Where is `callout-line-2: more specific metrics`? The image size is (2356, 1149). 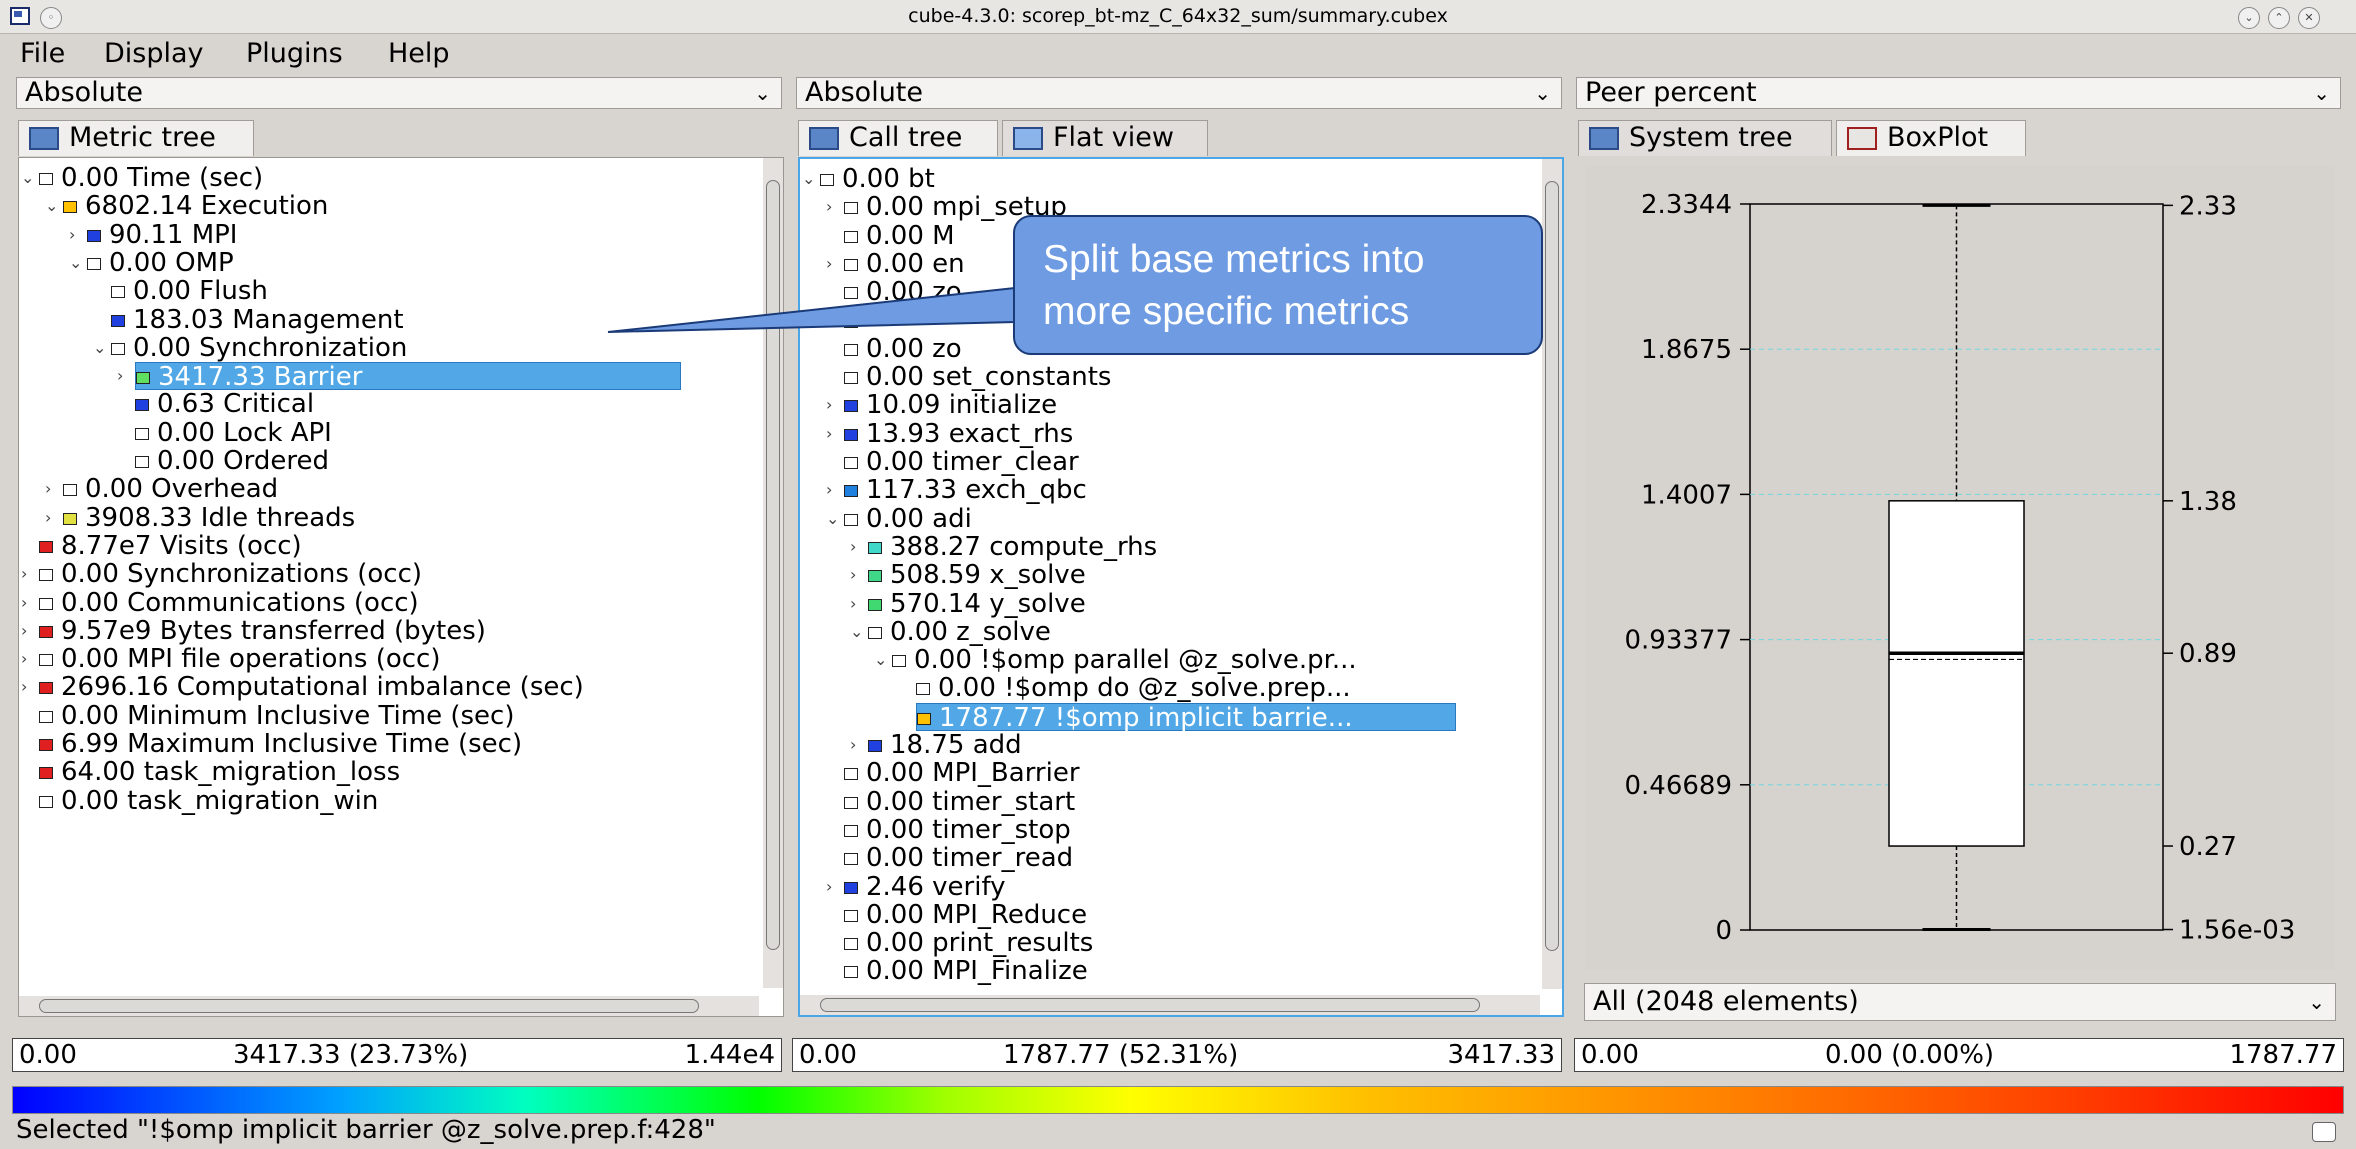 callout-line-2: more specific metrics is located at coordinates (1226, 311).